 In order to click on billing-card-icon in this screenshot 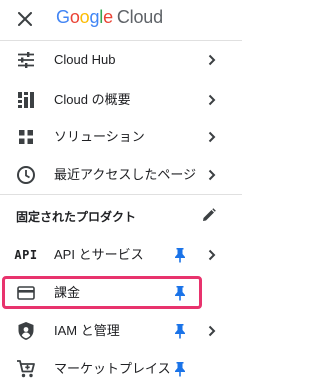, I will do `click(26, 293)`.